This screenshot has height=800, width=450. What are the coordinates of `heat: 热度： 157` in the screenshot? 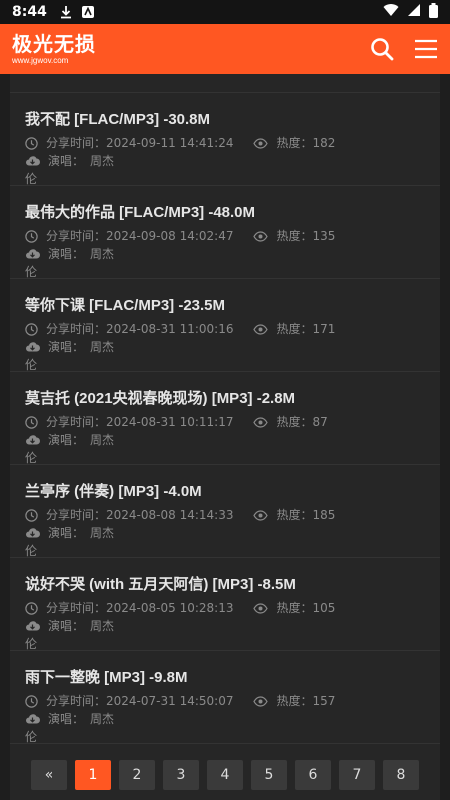 It's located at (294, 701).